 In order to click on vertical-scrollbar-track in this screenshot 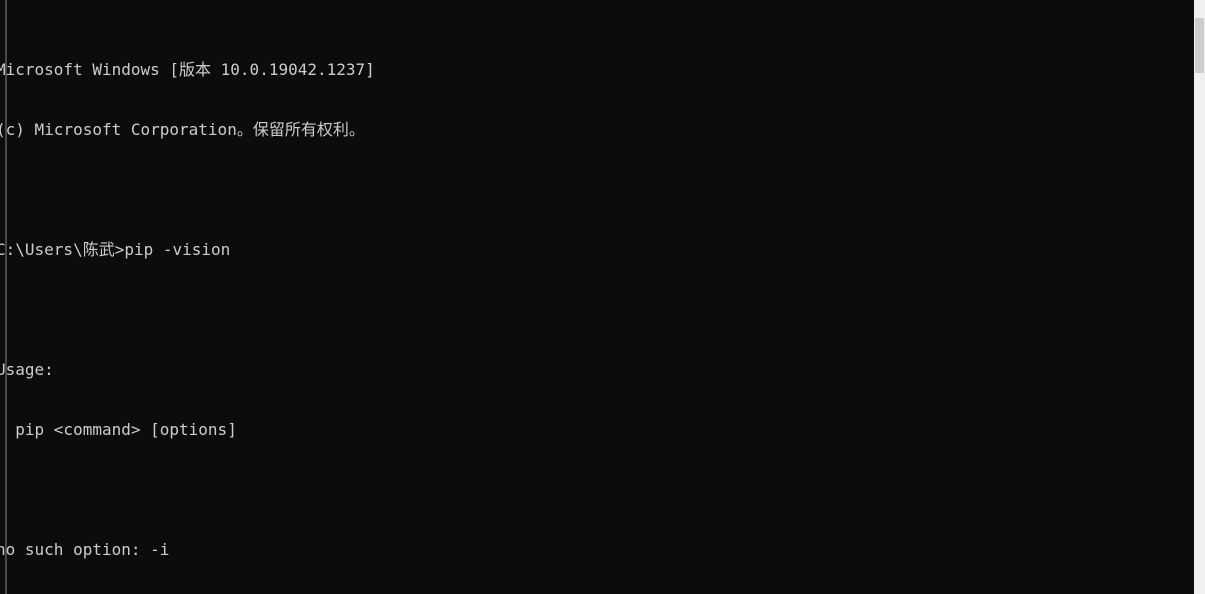, I will do `click(1199, 297)`.